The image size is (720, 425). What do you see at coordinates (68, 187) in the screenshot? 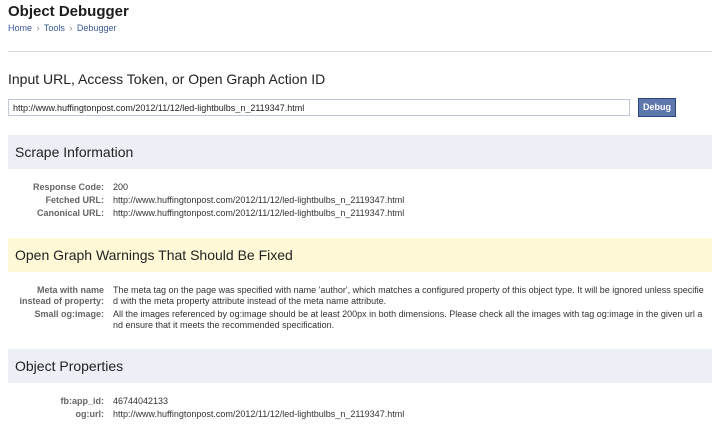
I see `response-code-label: Response Code:` at bounding box center [68, 187].